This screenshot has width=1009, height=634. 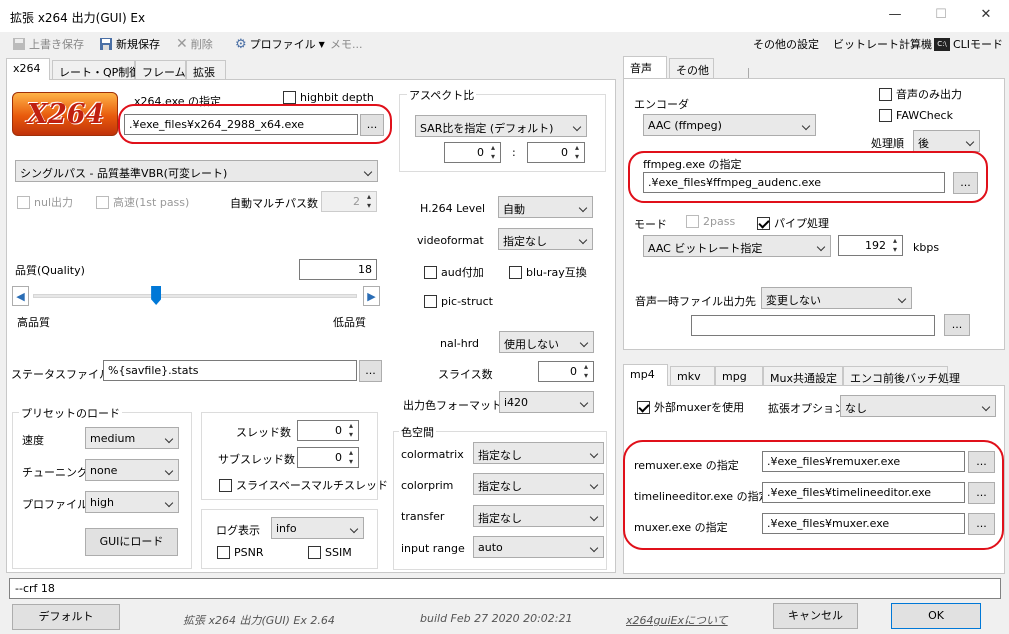 What do you see at coordinates (546, 402) in the screenshot?
I see `output-csp-select: i420` at bounding box center [546, 402].